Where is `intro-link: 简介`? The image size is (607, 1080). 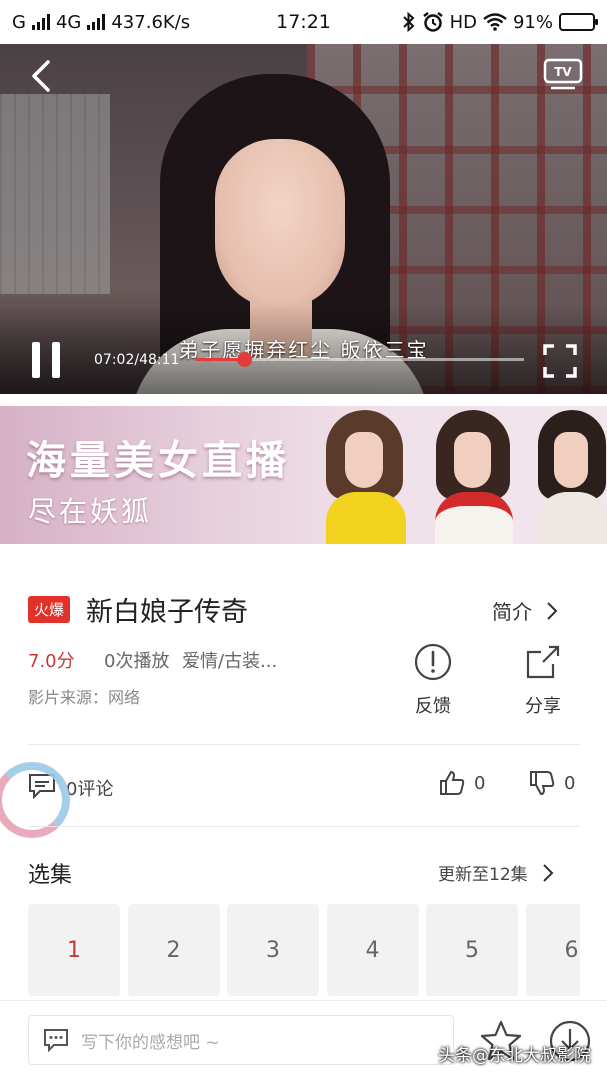
intro-link: 简介 is located at coordinates (525, 610).